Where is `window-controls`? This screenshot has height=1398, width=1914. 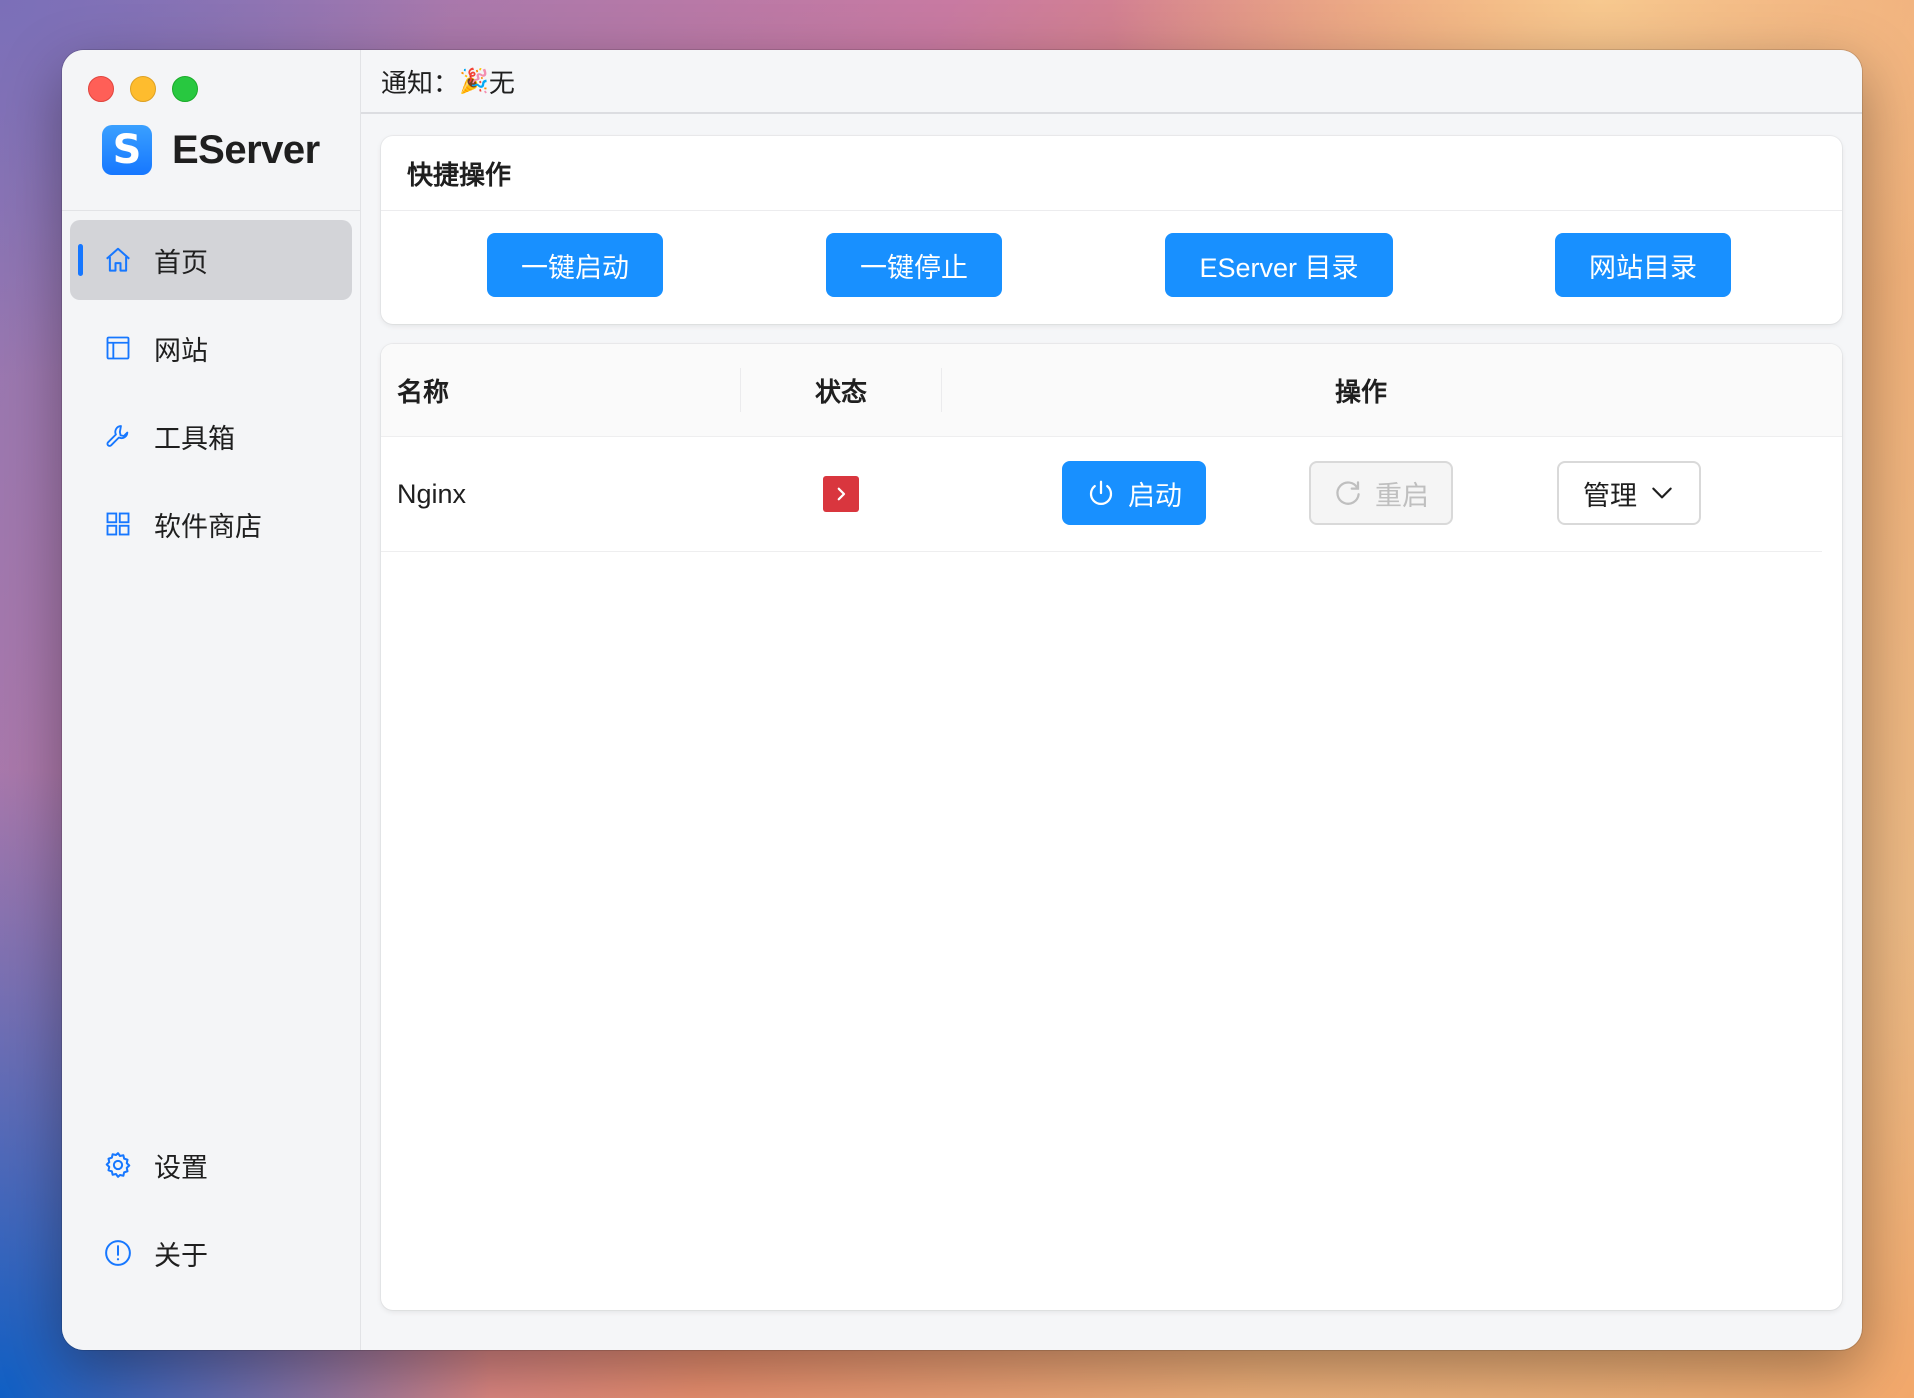
window-controls is located at coordinates (143, 89).